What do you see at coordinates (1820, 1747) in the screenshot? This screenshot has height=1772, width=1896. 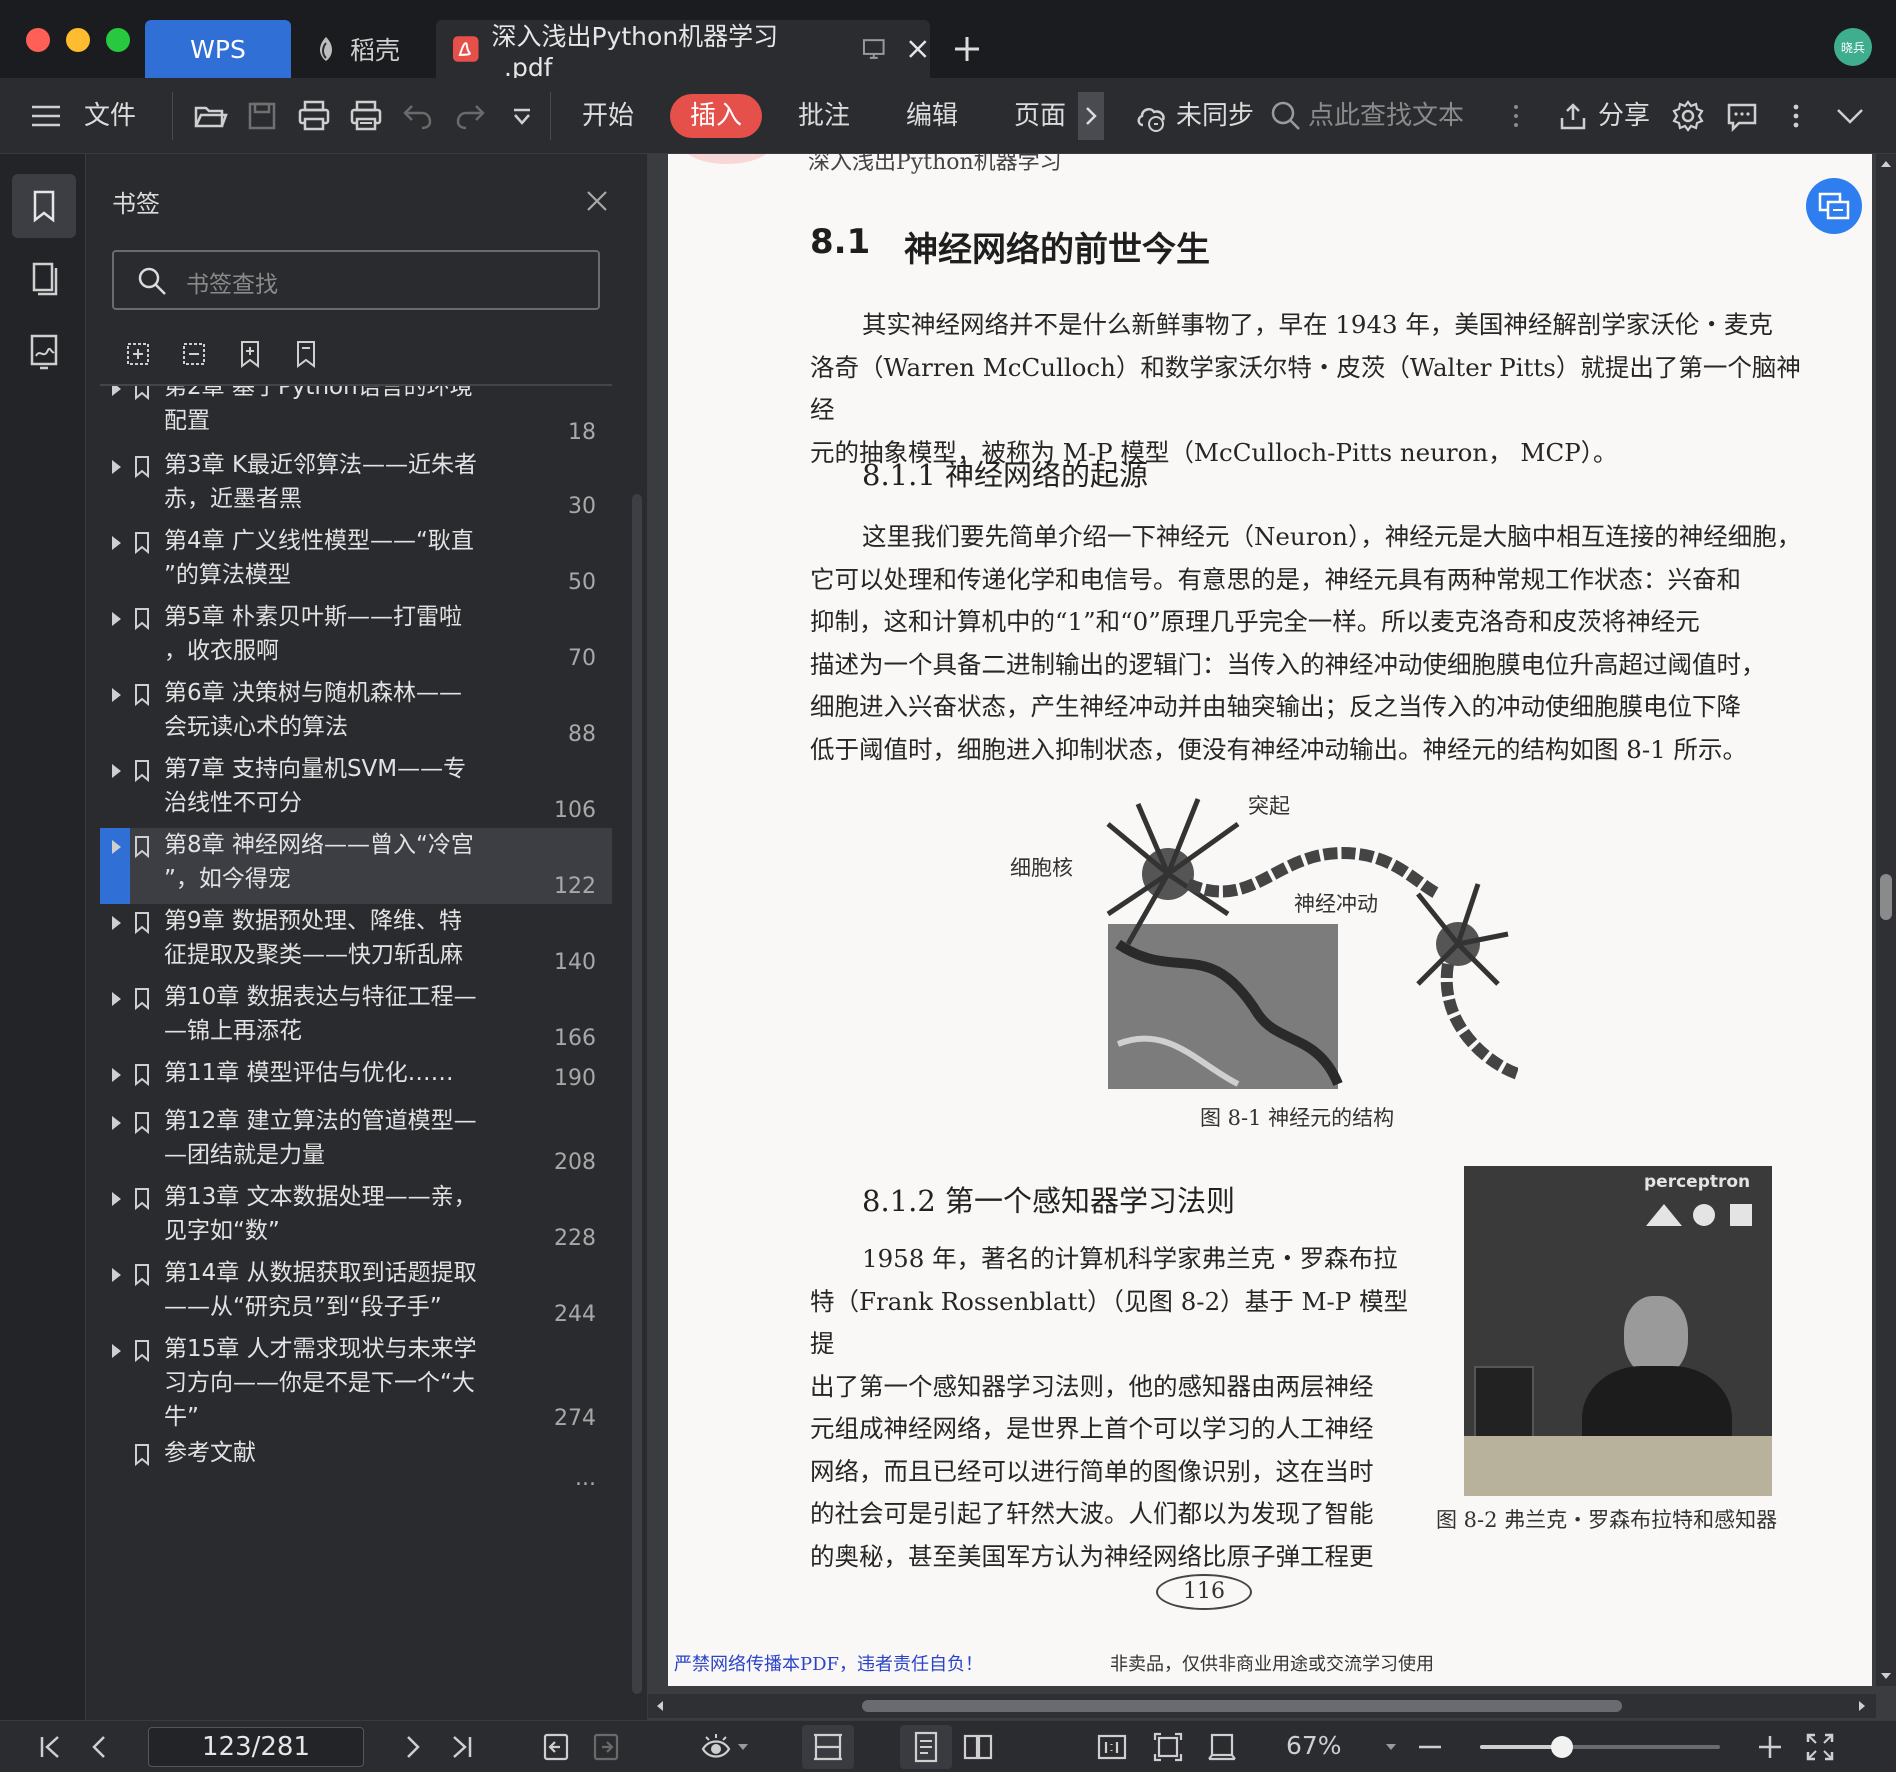 I see `fullscreen-icon` at bounding box center [1820, 1747].